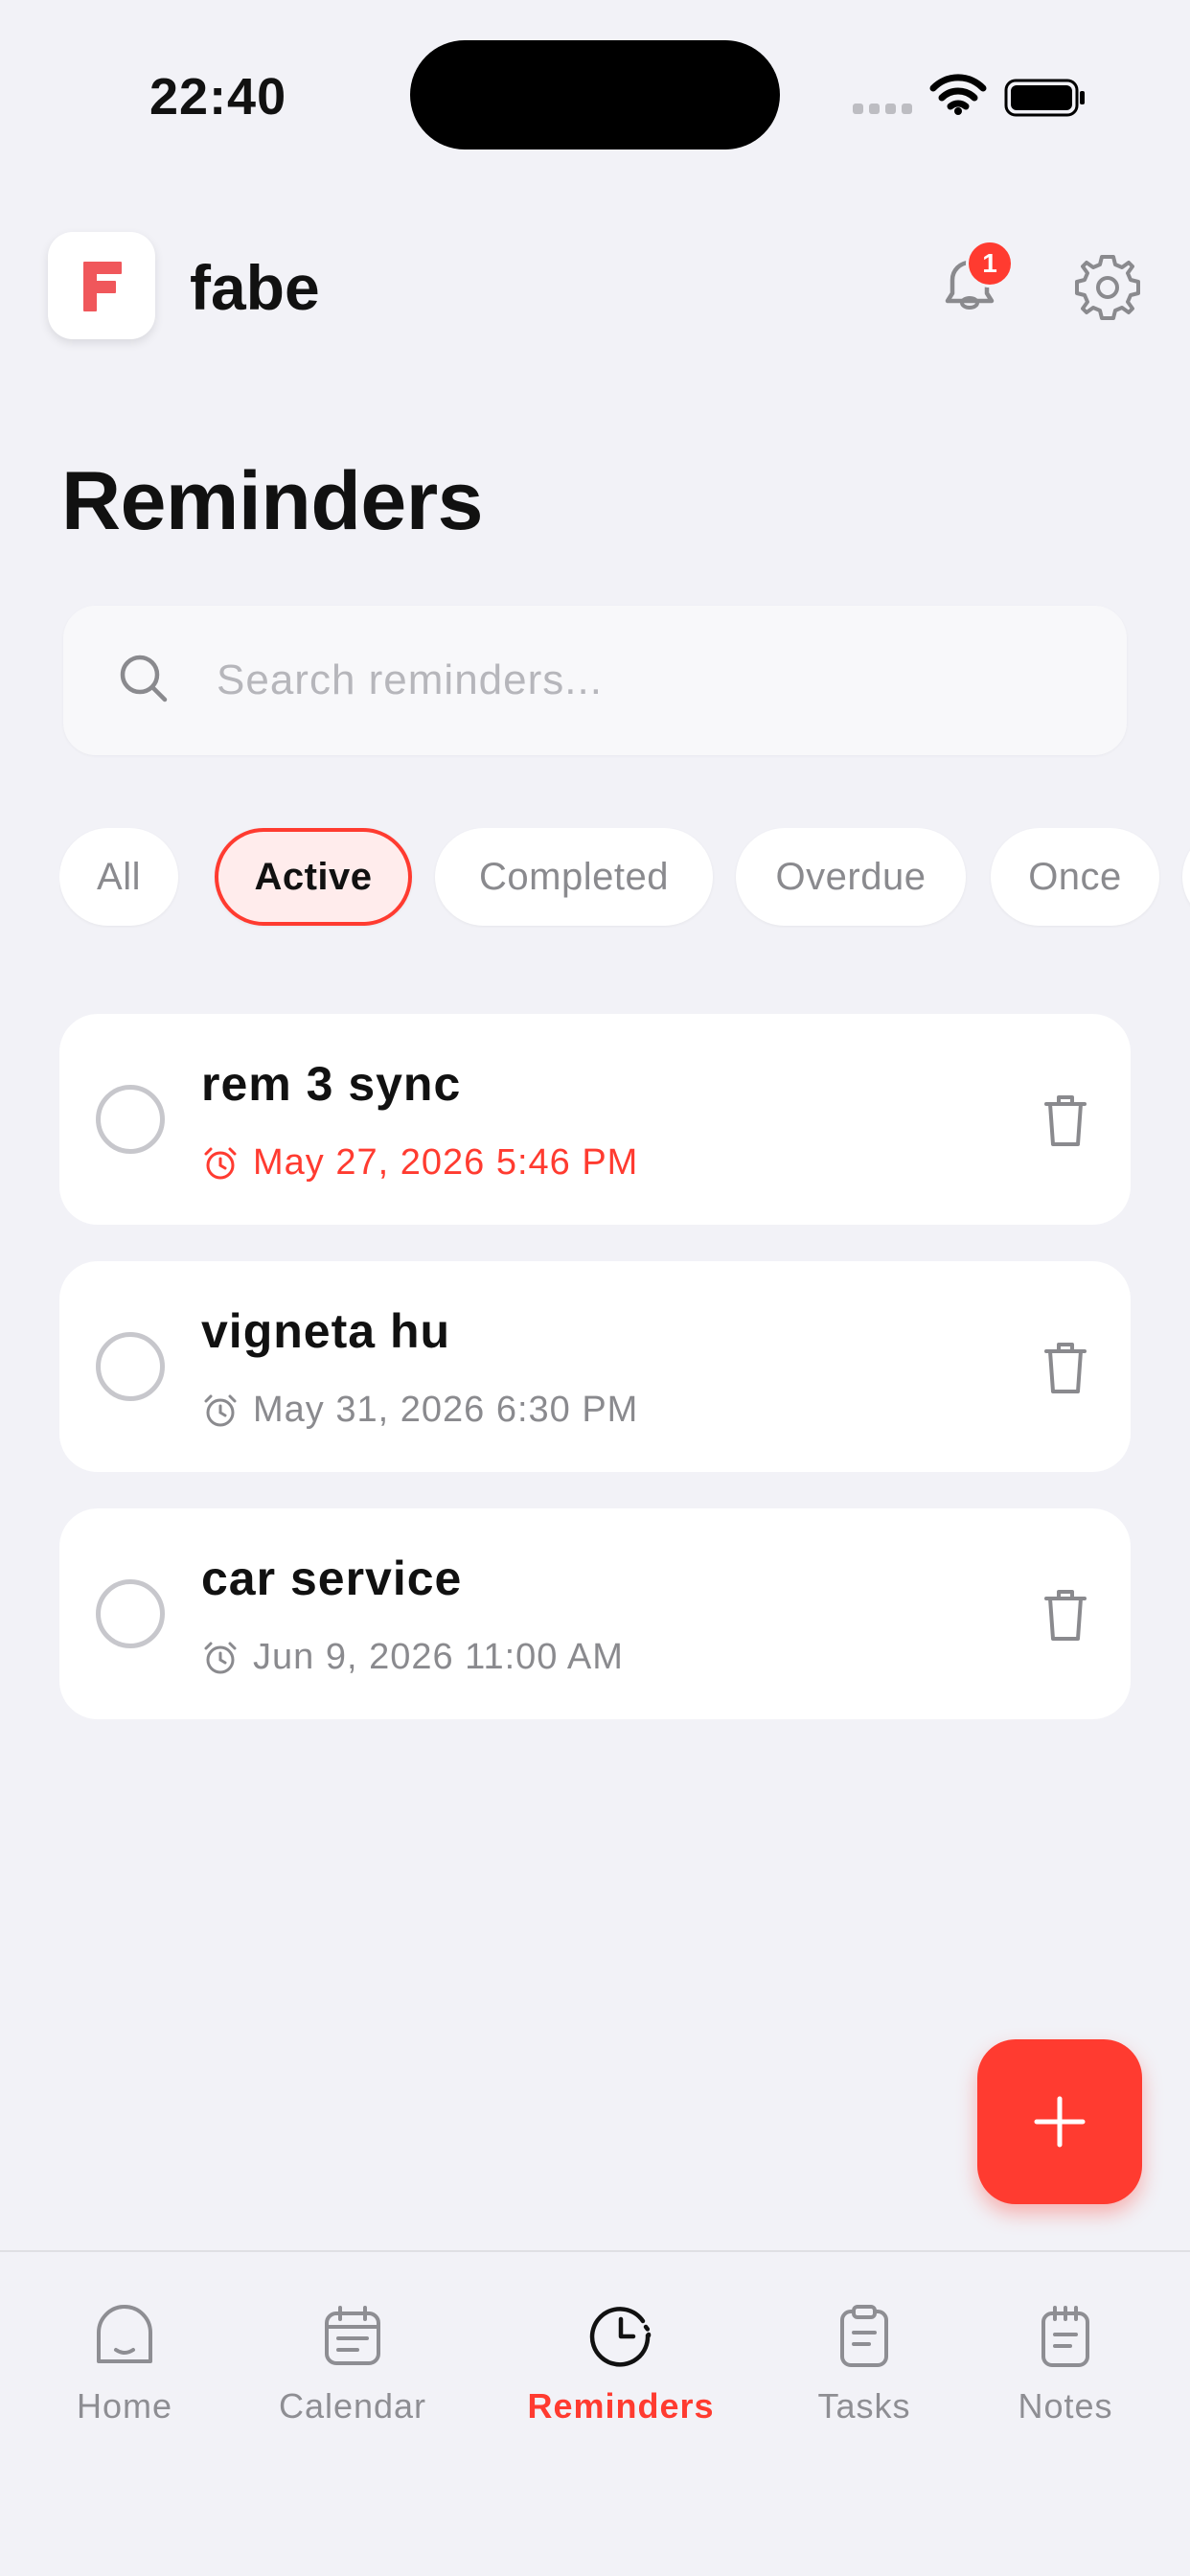 This screenshot has width=1190, height=2576. What do you see at coordinates (255, 287) in the screenshot?
I see `app-name: fabe` at bounding box center [255, 287].